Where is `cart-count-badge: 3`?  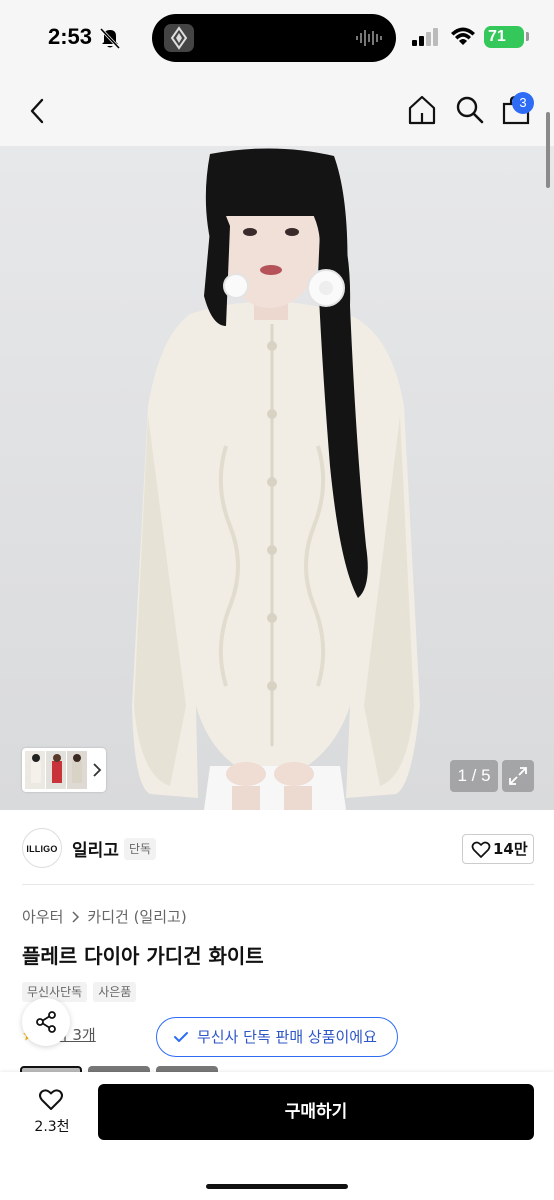 cart-count-badge: 3 is located at coordinates (523, 103).